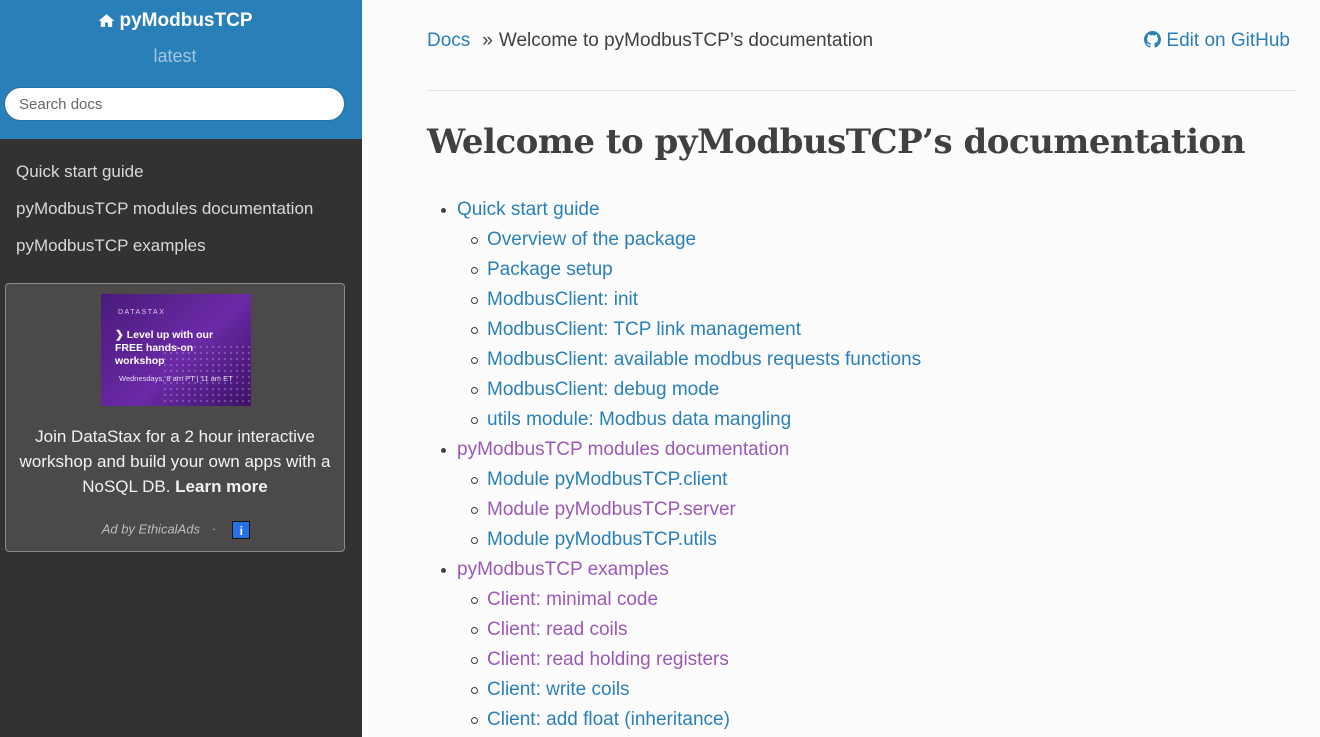 The width and height of the screenshot is (1320, 737). What do you see at coordinates (867, 300) in the screenshot?
I see `toc-item: ModbusClient: init` at bounding box center [867, 300].